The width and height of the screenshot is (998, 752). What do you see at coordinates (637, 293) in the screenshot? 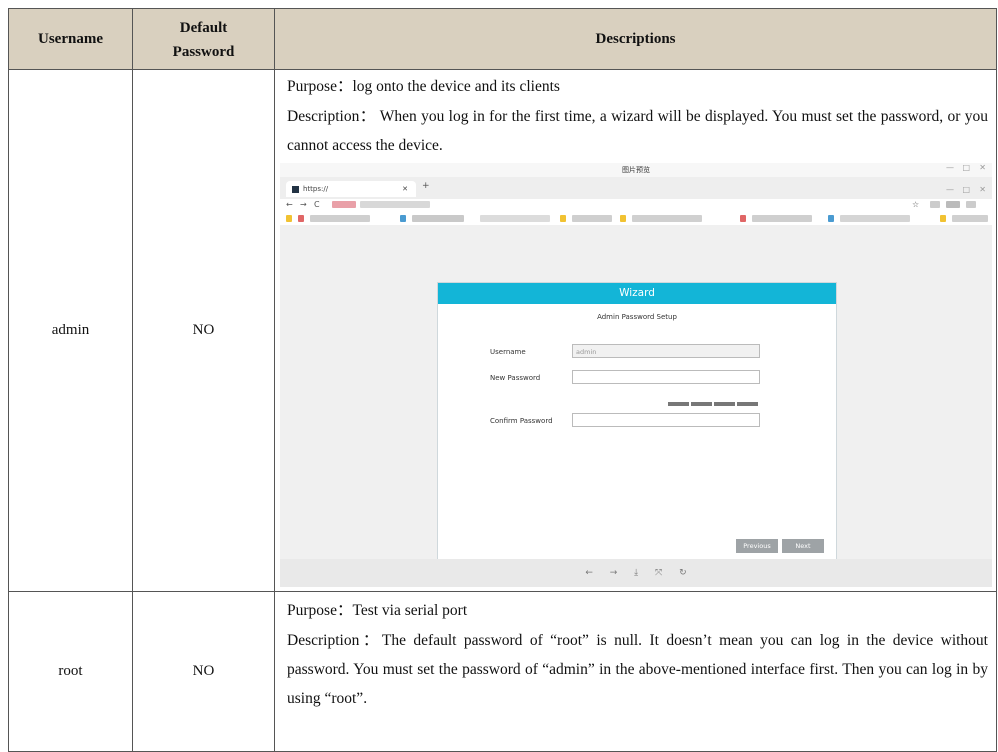
I see `wizard-title: Wizard` at bounding box center [637, 293].